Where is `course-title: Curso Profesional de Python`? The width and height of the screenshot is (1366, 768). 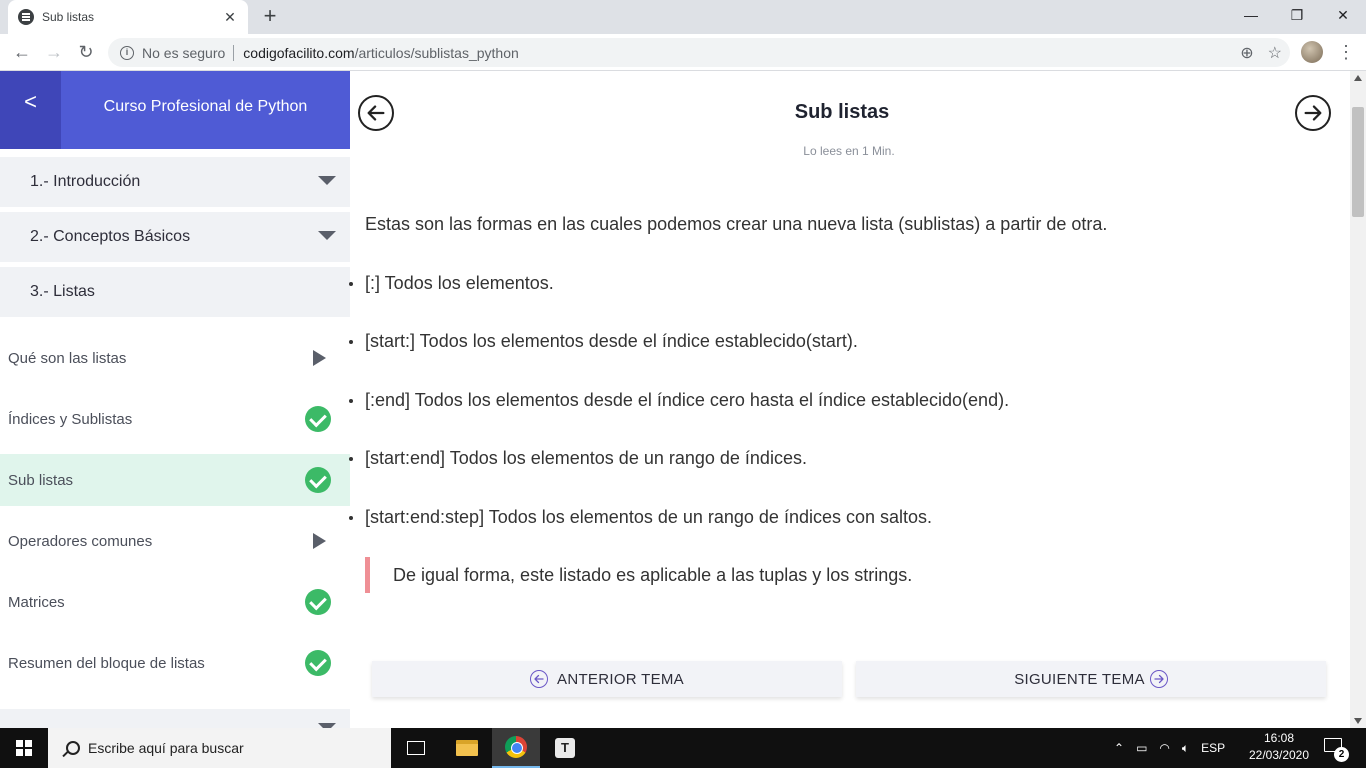 course-title: Curso Profesional de Python is located at coordinates (205, 106).